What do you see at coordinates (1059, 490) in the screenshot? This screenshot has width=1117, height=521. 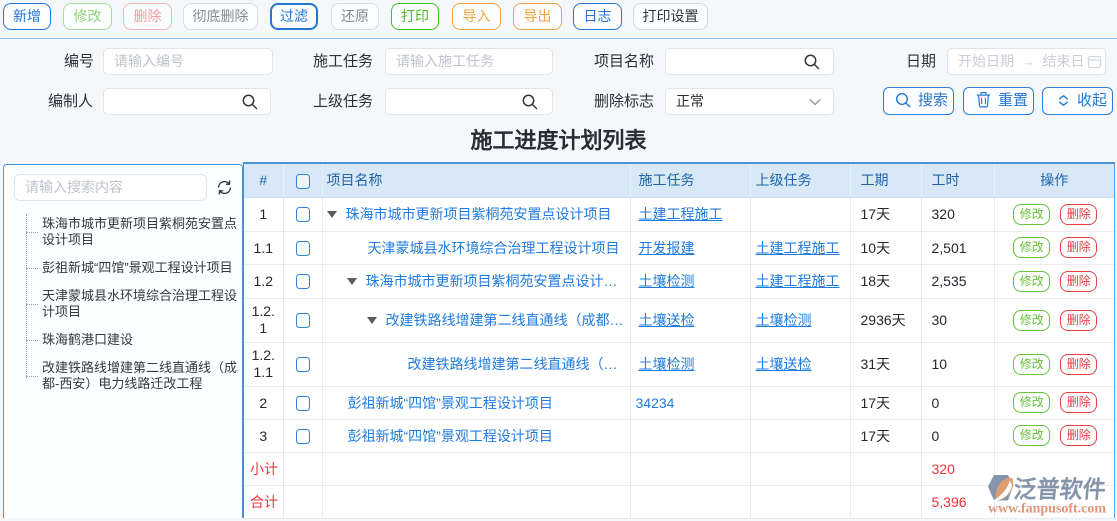 I see `svg-text: 泛普软件` at bounding box center [1059, 490].